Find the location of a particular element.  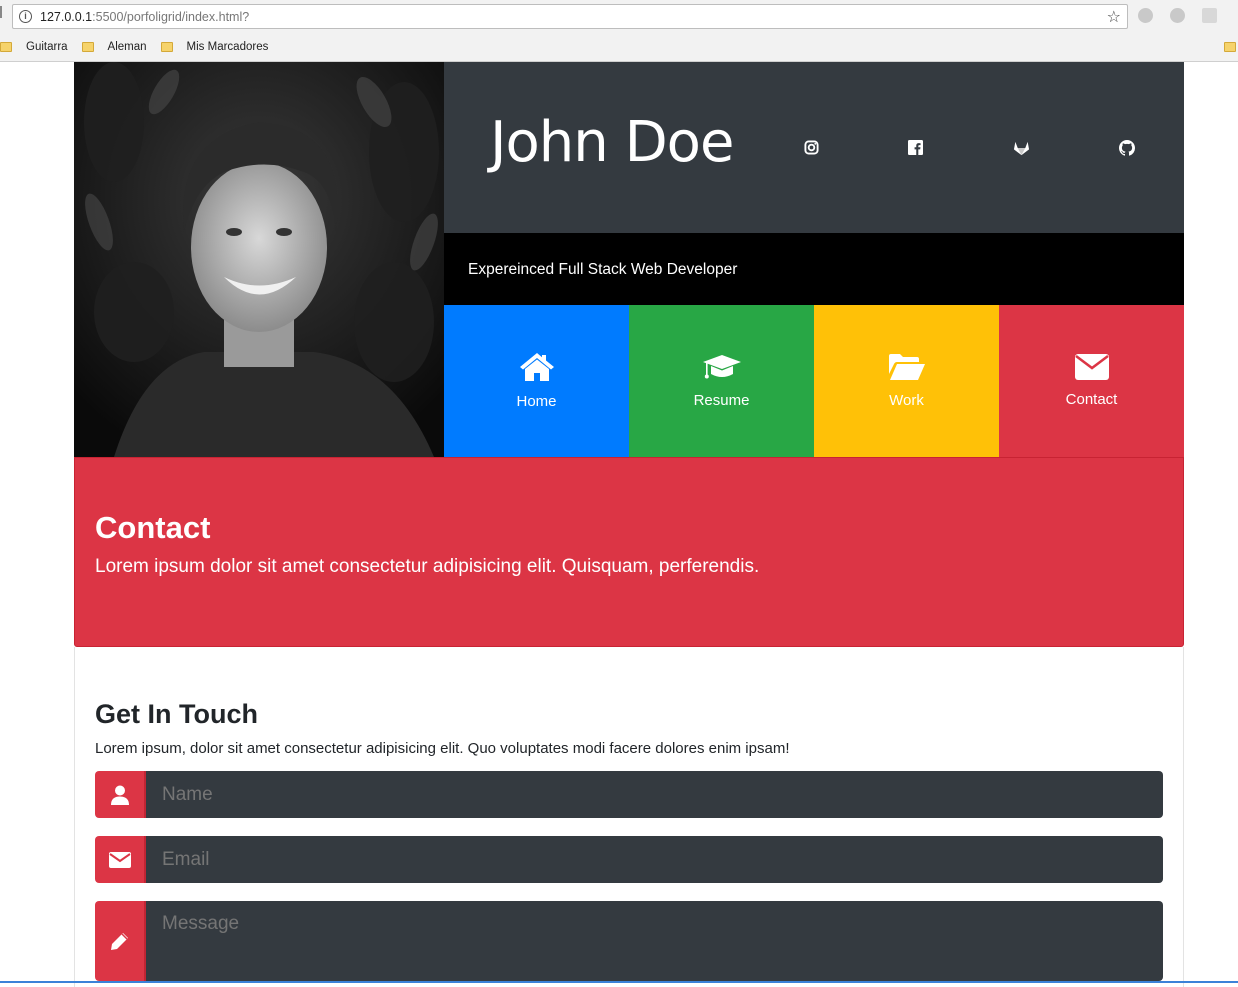

url-path: :5500/porfoligrid/index.html? is located at coordinates (171, 16).